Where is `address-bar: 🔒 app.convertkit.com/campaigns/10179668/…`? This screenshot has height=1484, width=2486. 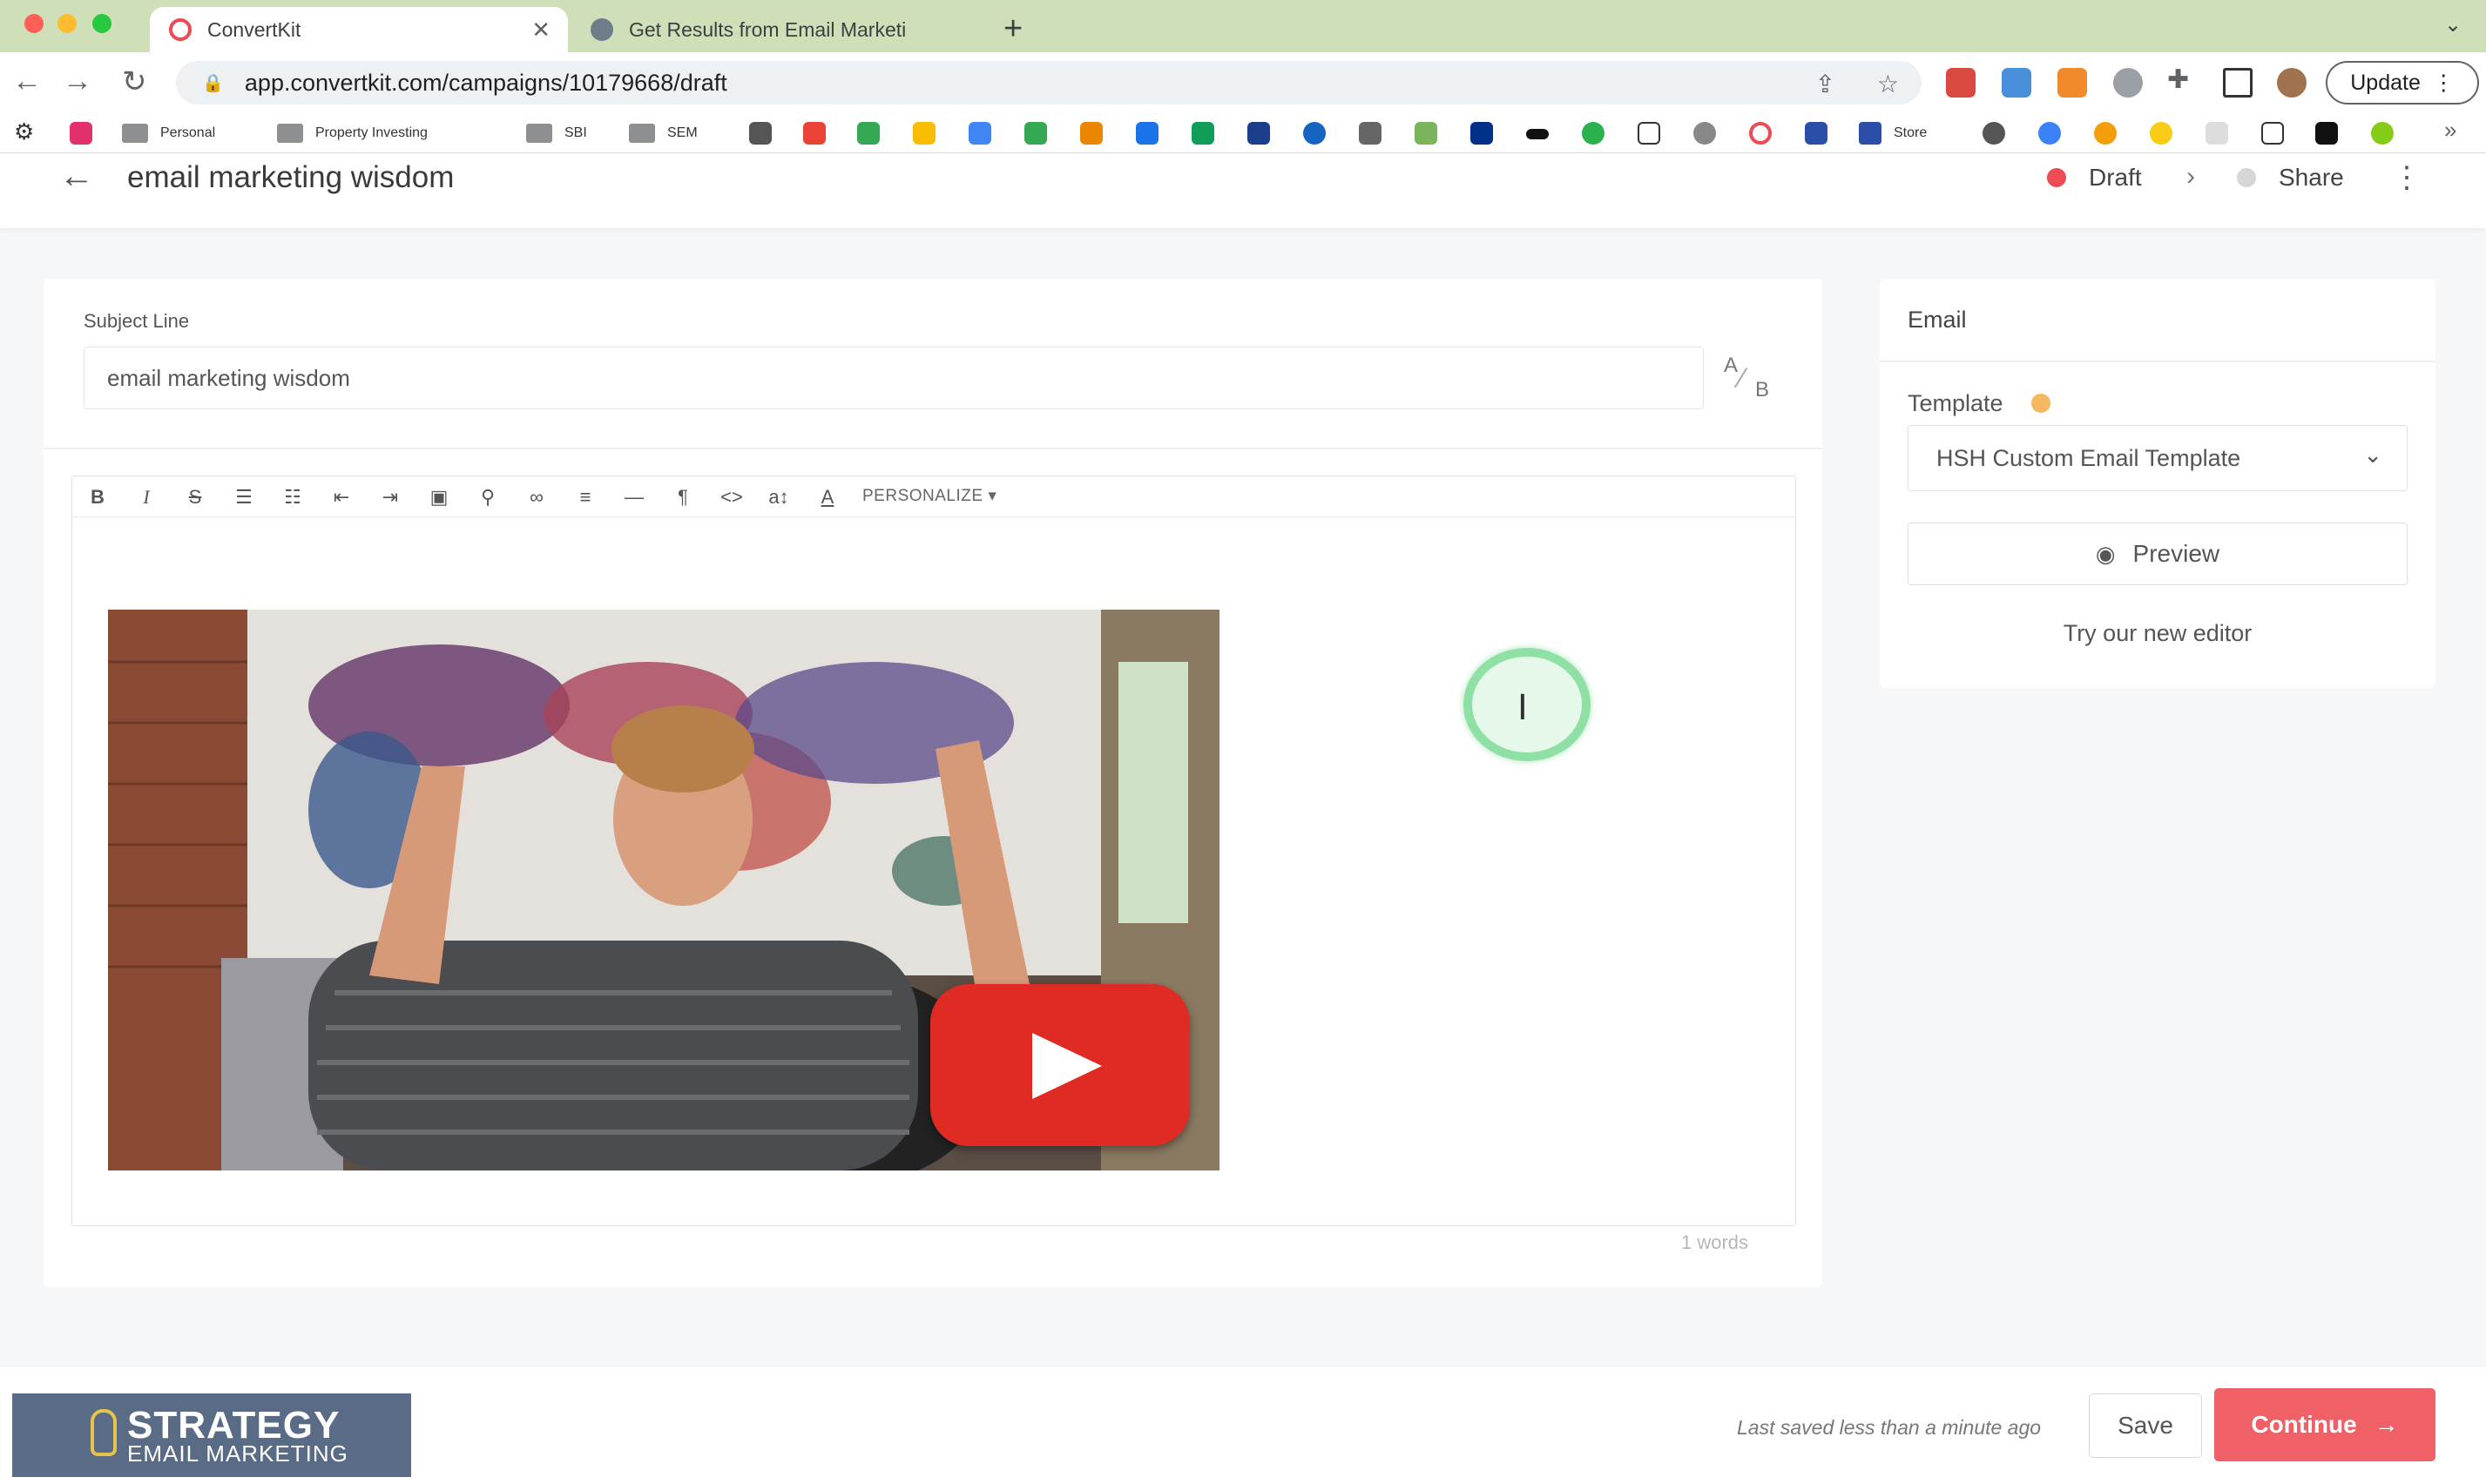 address-bar: 🔒 app.convertkit.com/campaigns/10179668/… is located at coordinates (1049, 83).